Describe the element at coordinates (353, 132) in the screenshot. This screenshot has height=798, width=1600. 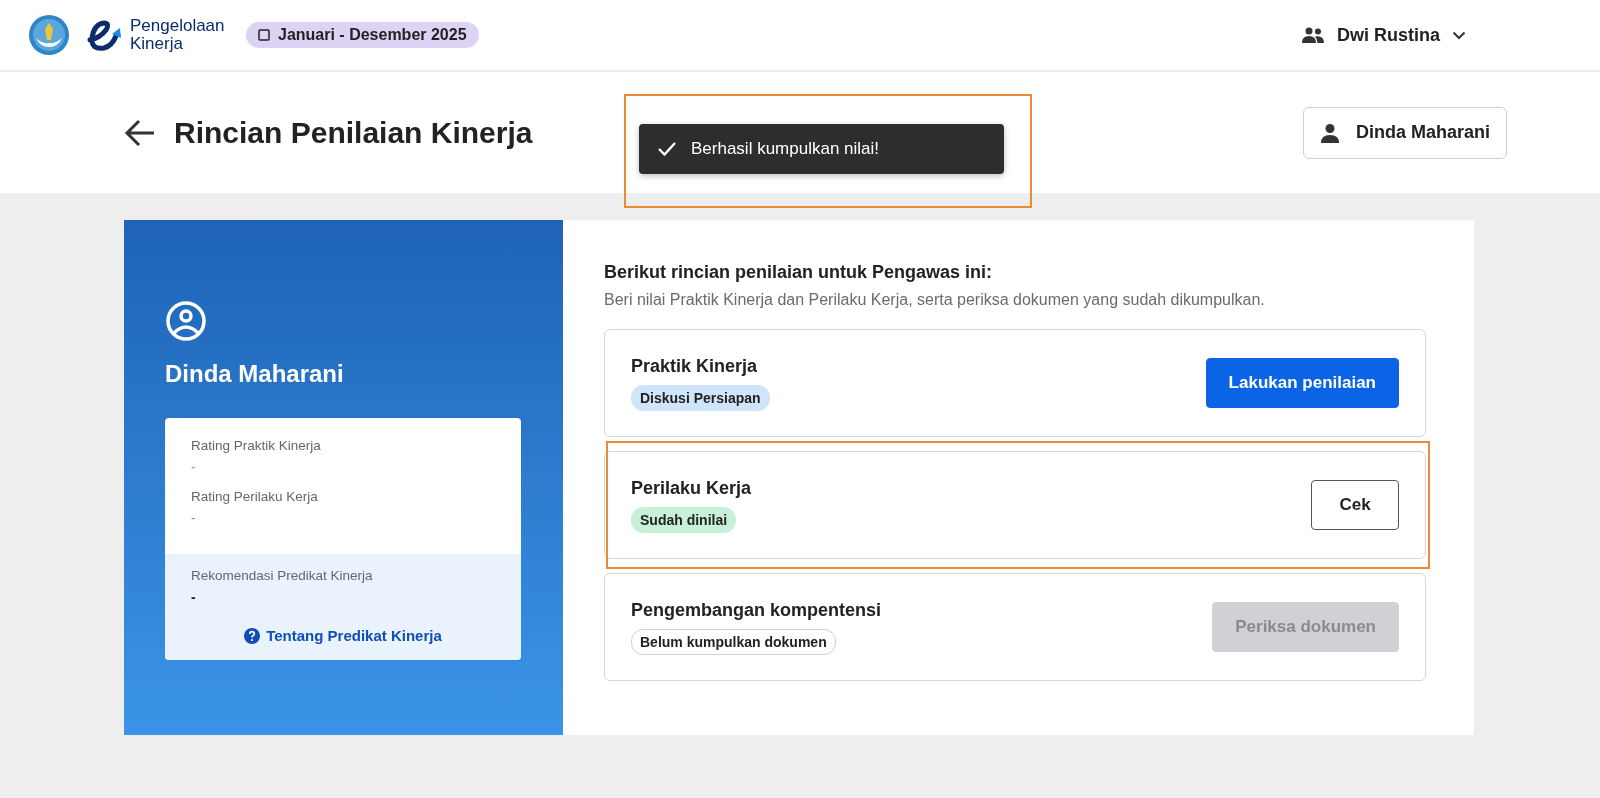
I see `page-title: Rincian Penilaian Kinerja` at that location.